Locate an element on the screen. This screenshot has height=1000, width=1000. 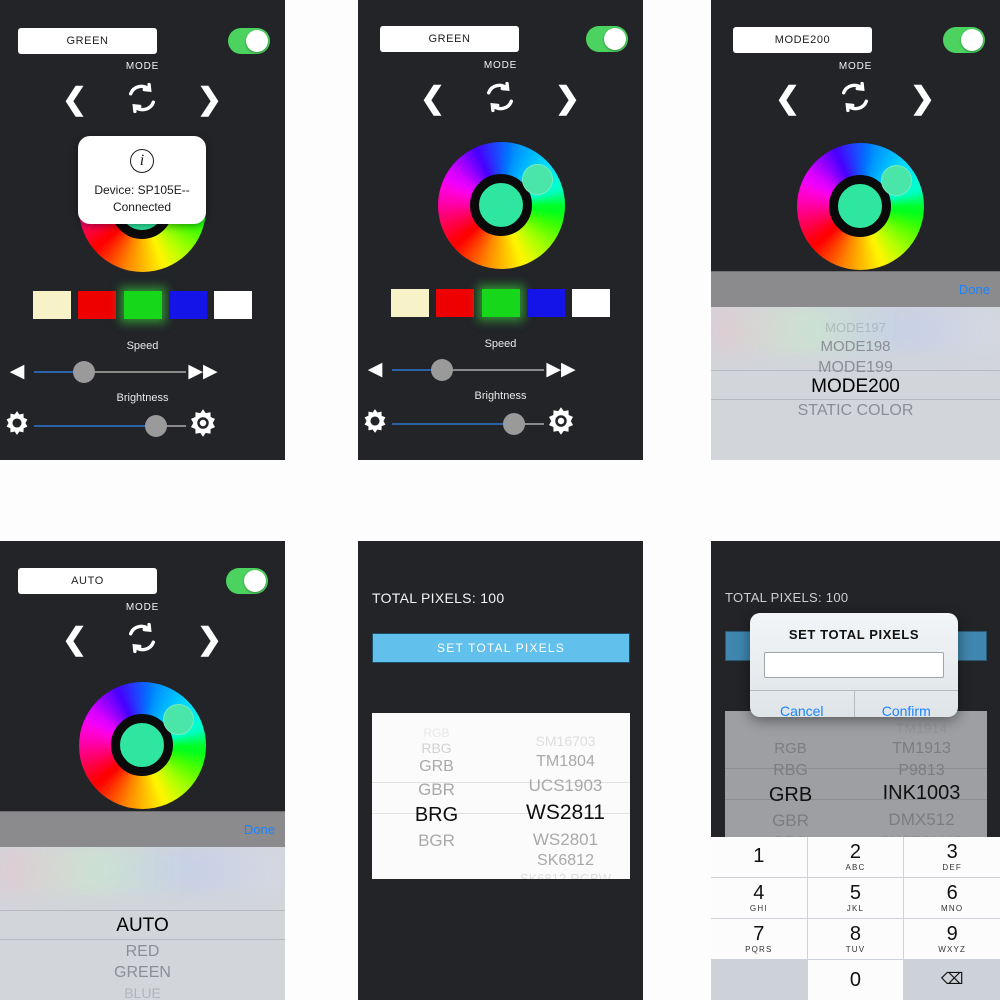
key-2: 2 ABC is located at coordinates (855, 857).